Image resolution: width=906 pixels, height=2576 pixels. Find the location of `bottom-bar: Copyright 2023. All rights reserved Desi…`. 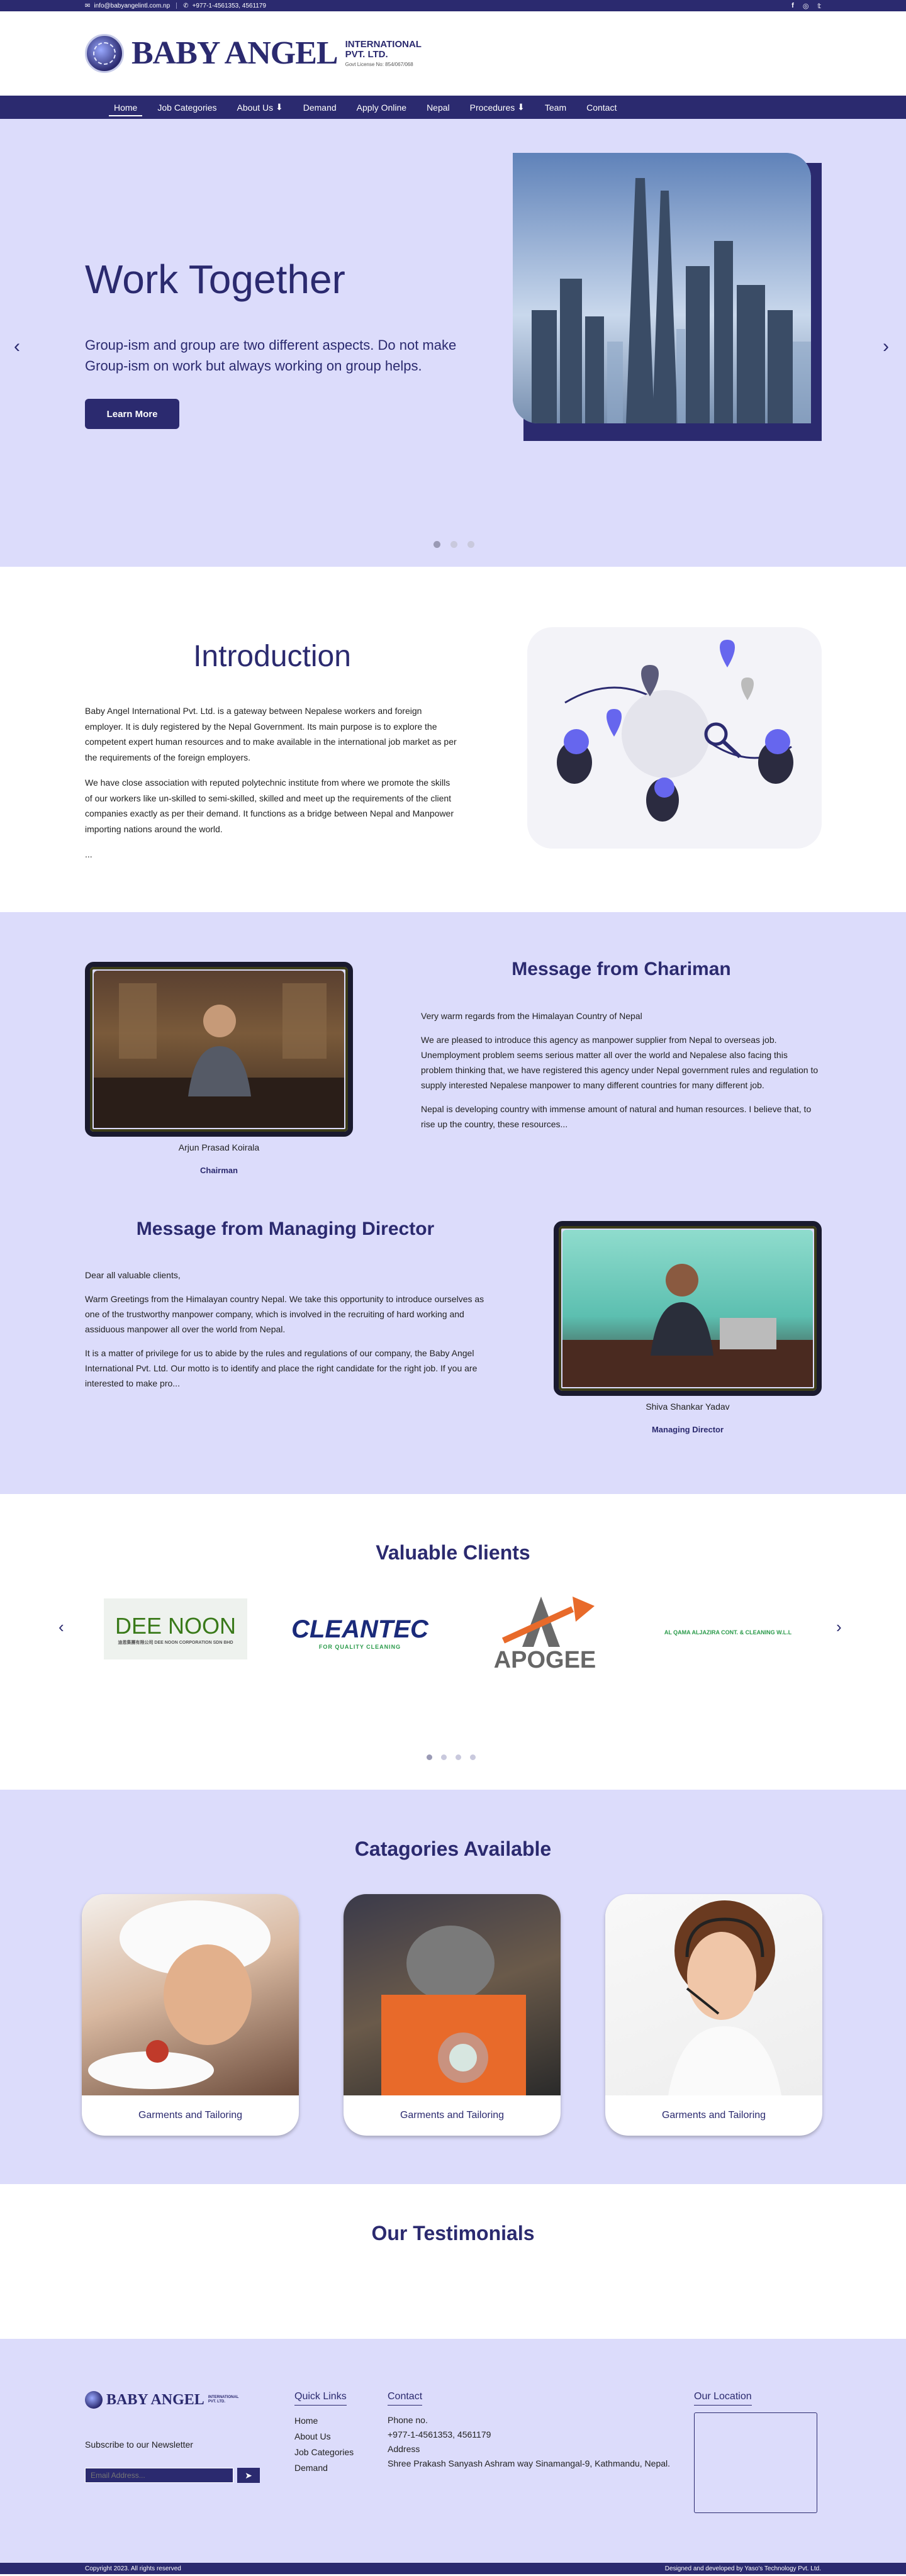

bottom-bar: Copyright 2023. All rights reserved Desi… is located at coordinates (453, 2568).